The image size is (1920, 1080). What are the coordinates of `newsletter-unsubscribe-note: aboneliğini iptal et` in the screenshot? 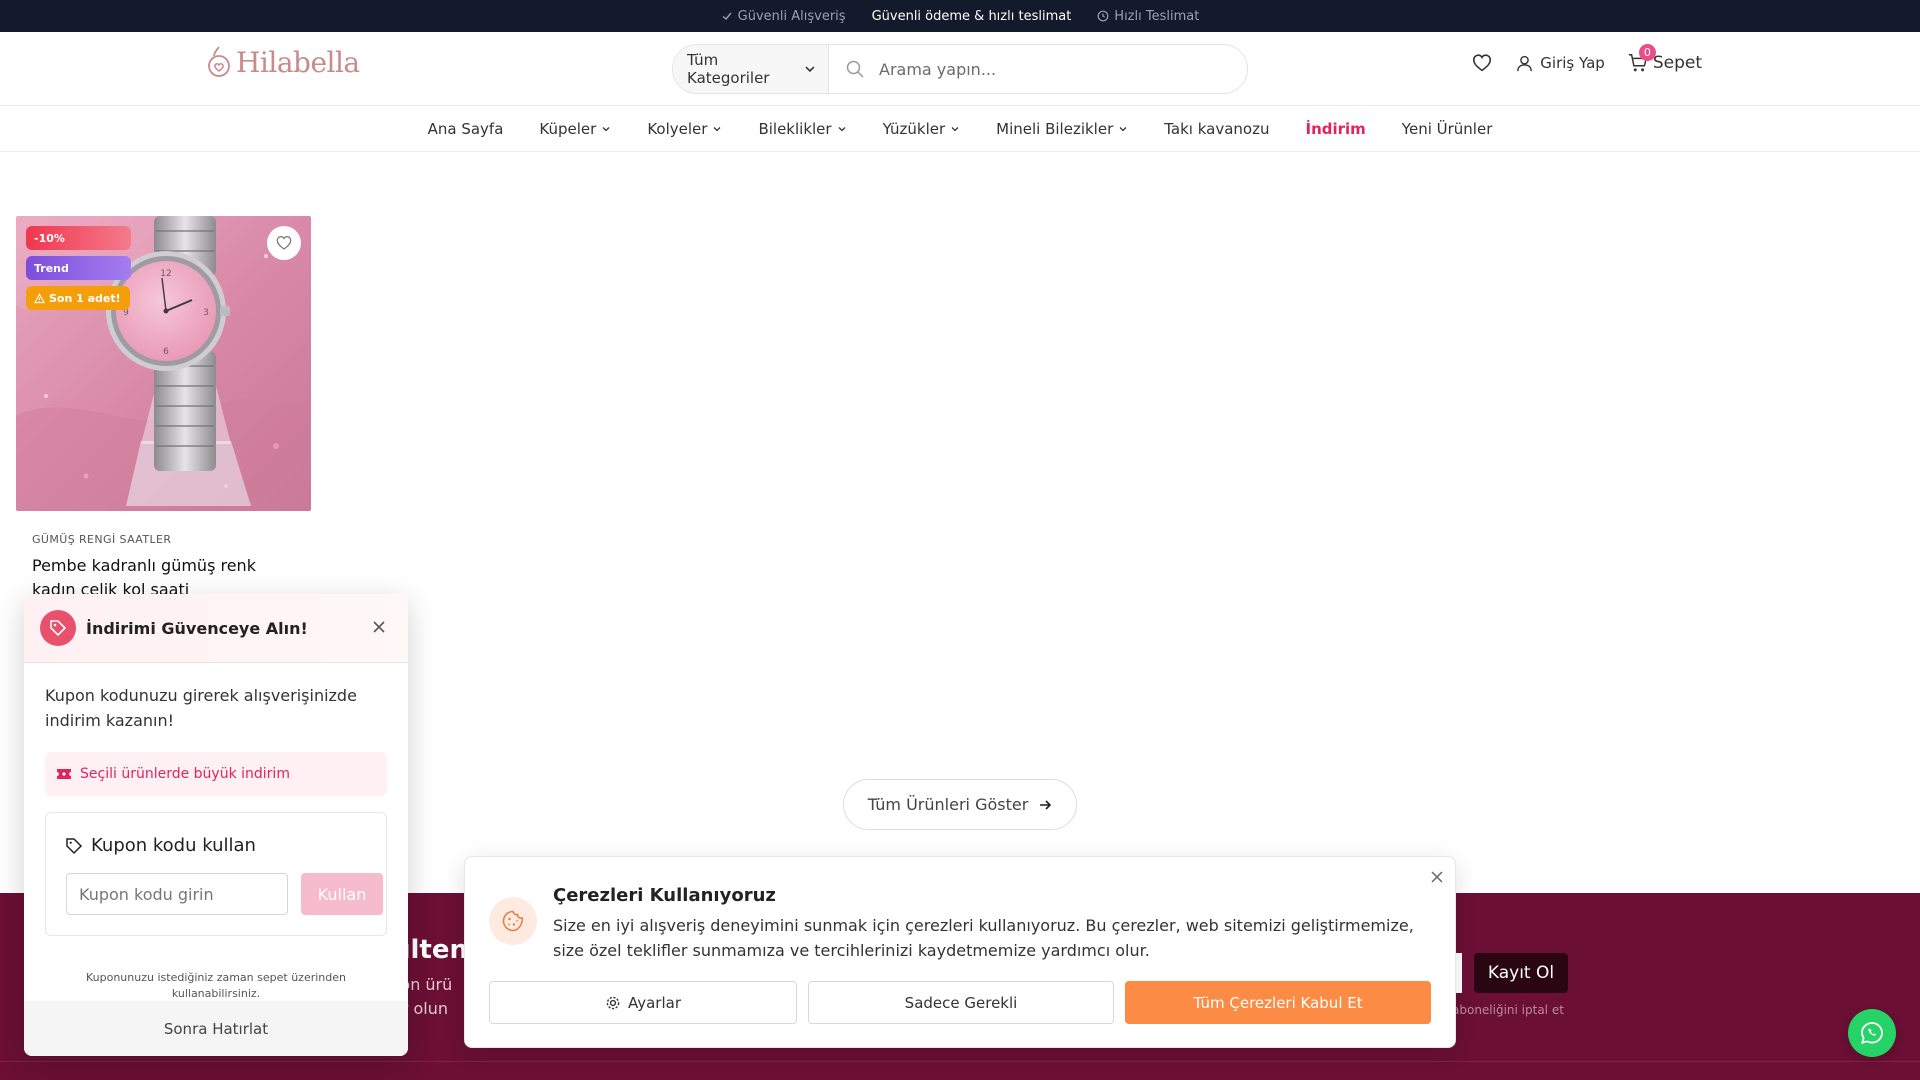 It's located at (1508, 1010).